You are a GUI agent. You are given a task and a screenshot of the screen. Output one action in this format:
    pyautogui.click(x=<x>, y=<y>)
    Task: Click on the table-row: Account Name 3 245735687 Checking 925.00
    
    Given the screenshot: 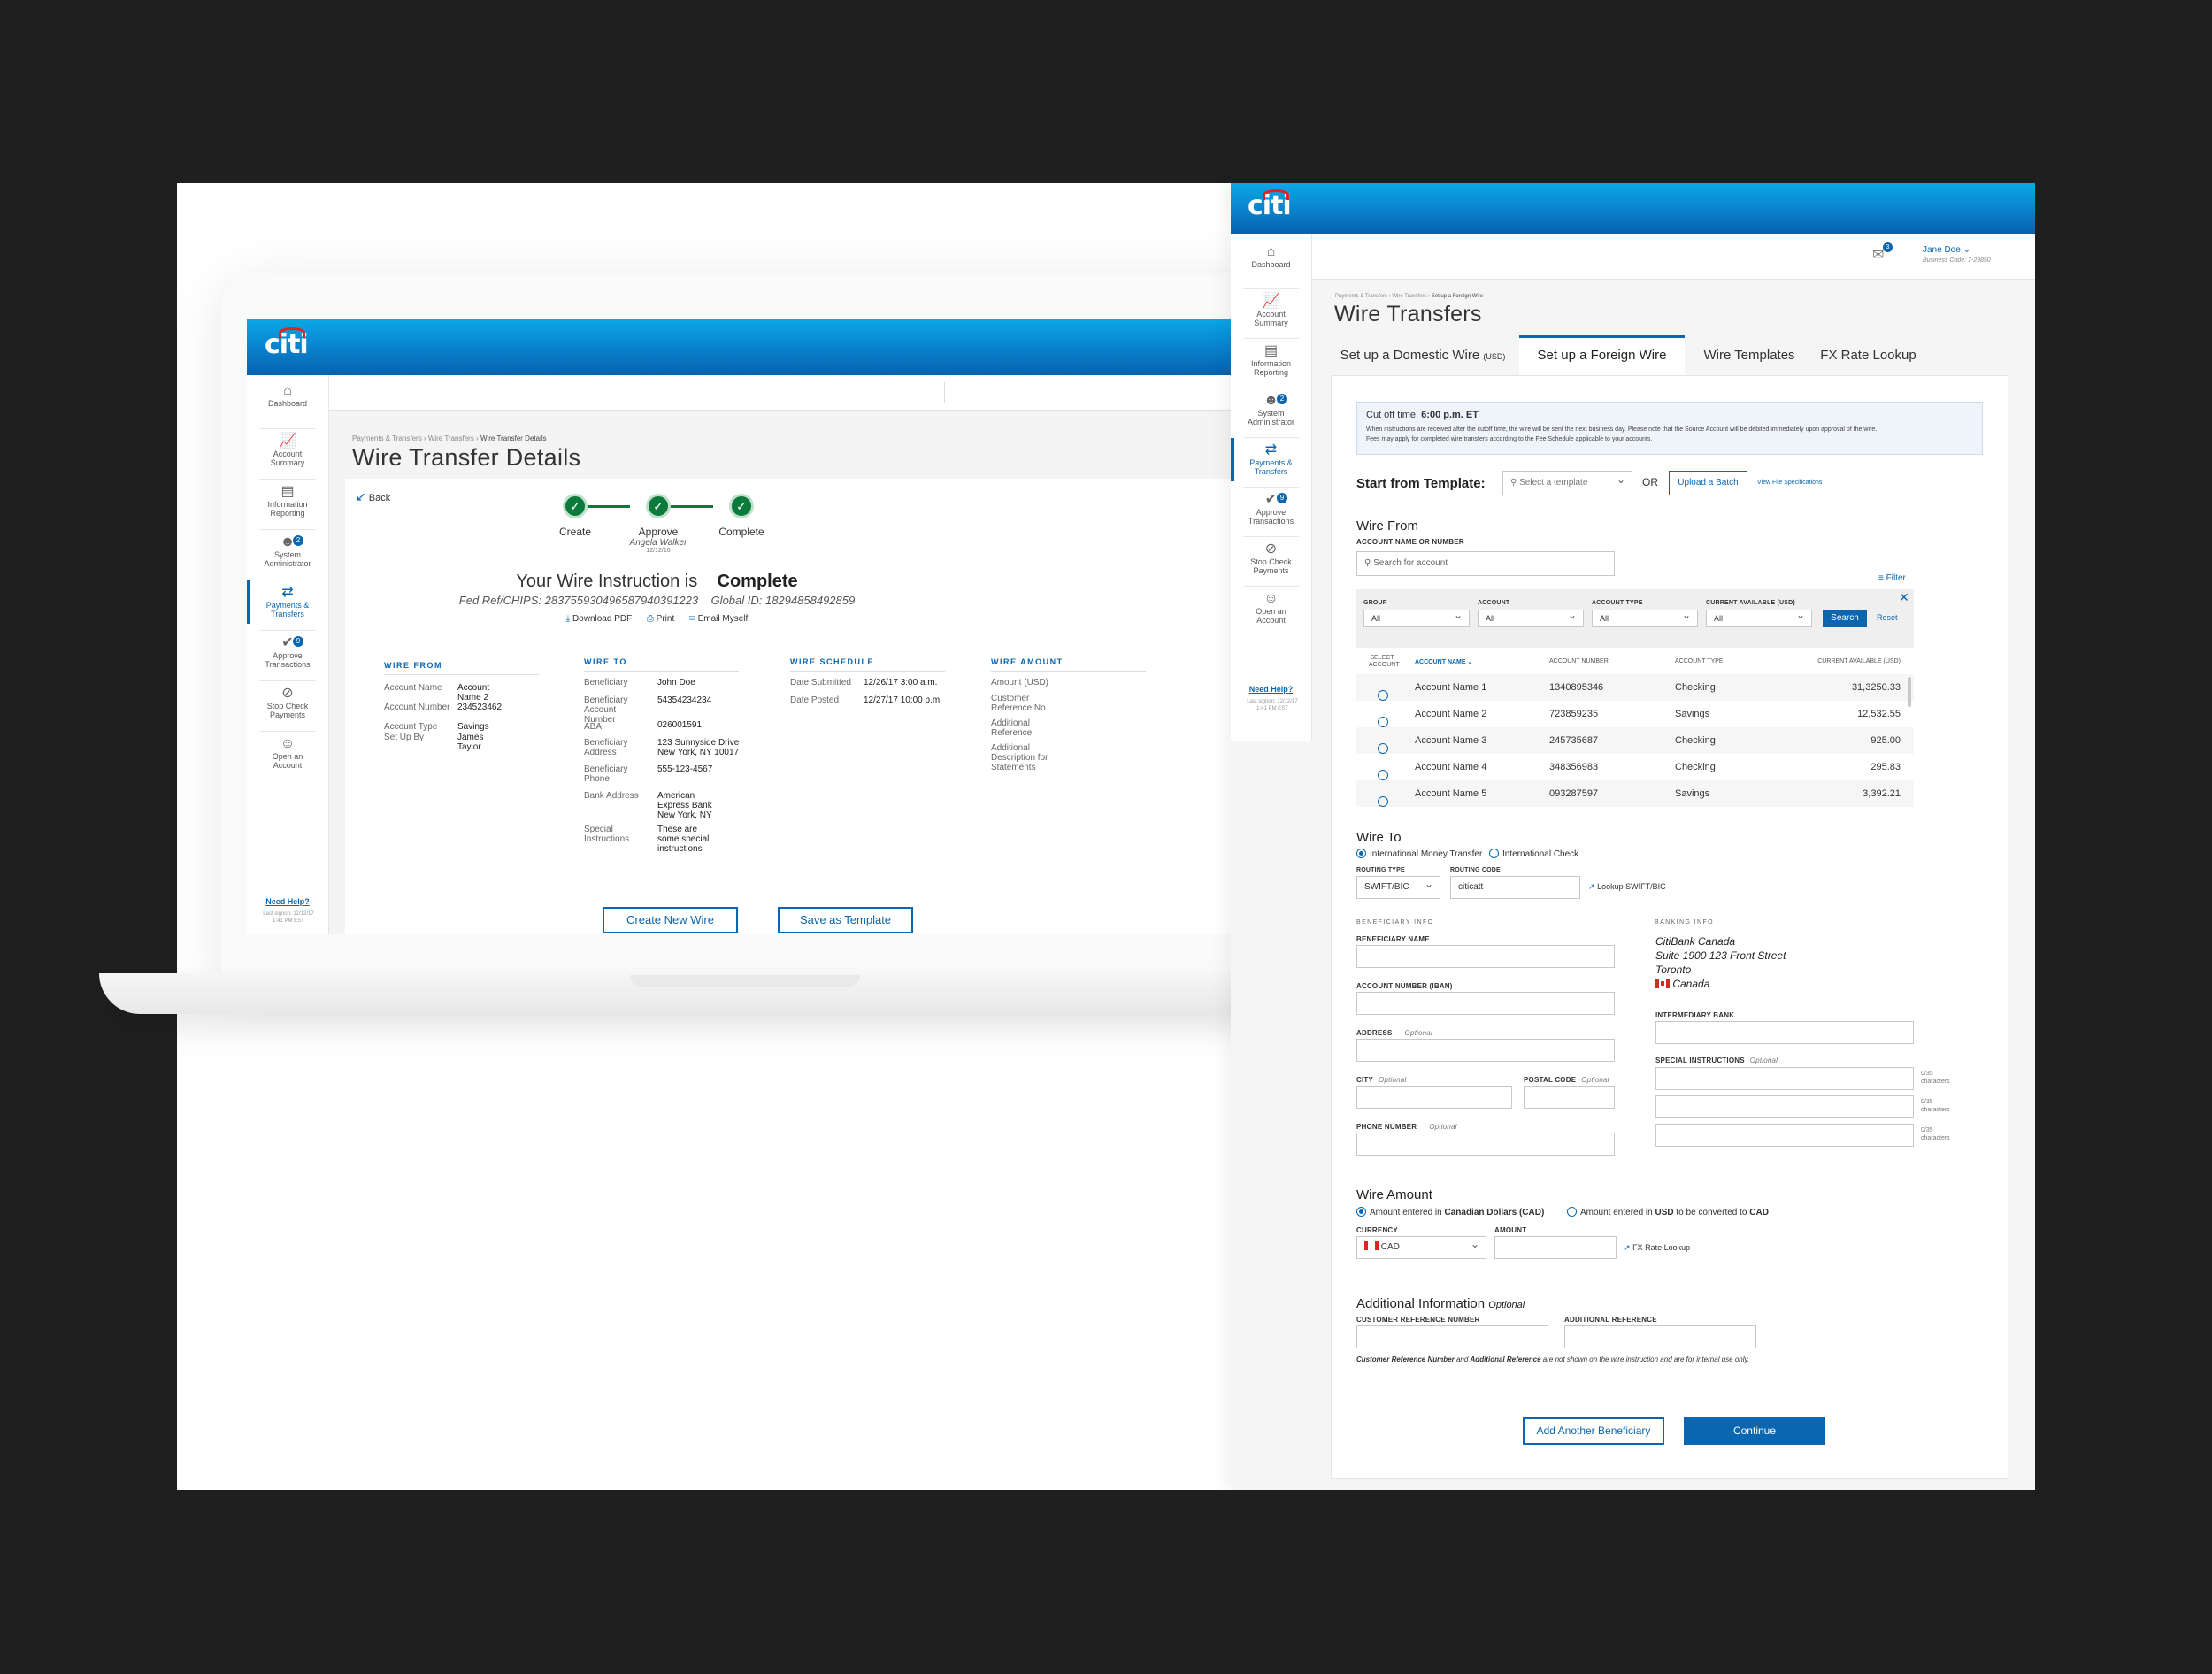 What is the action you would take?
    pyautogui.click(x=1635, y=740)
    